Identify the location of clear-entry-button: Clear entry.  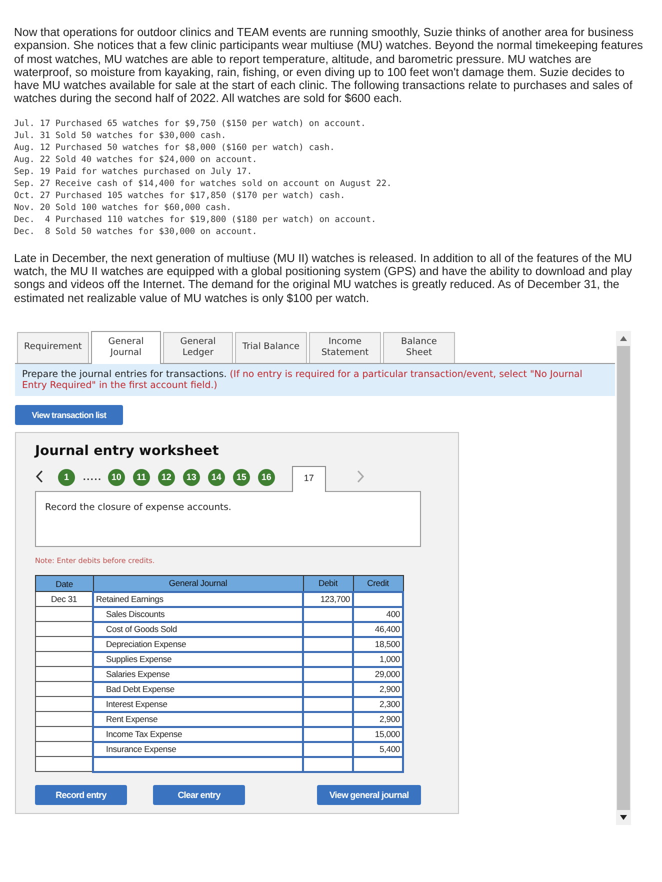
(199, 794).